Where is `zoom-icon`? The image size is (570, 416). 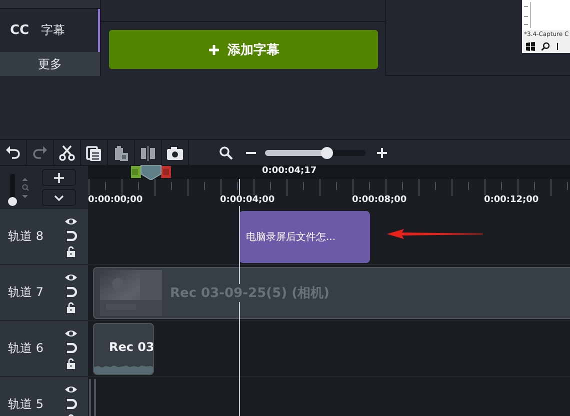
zoom-icon is located at coordinates (25, 187).